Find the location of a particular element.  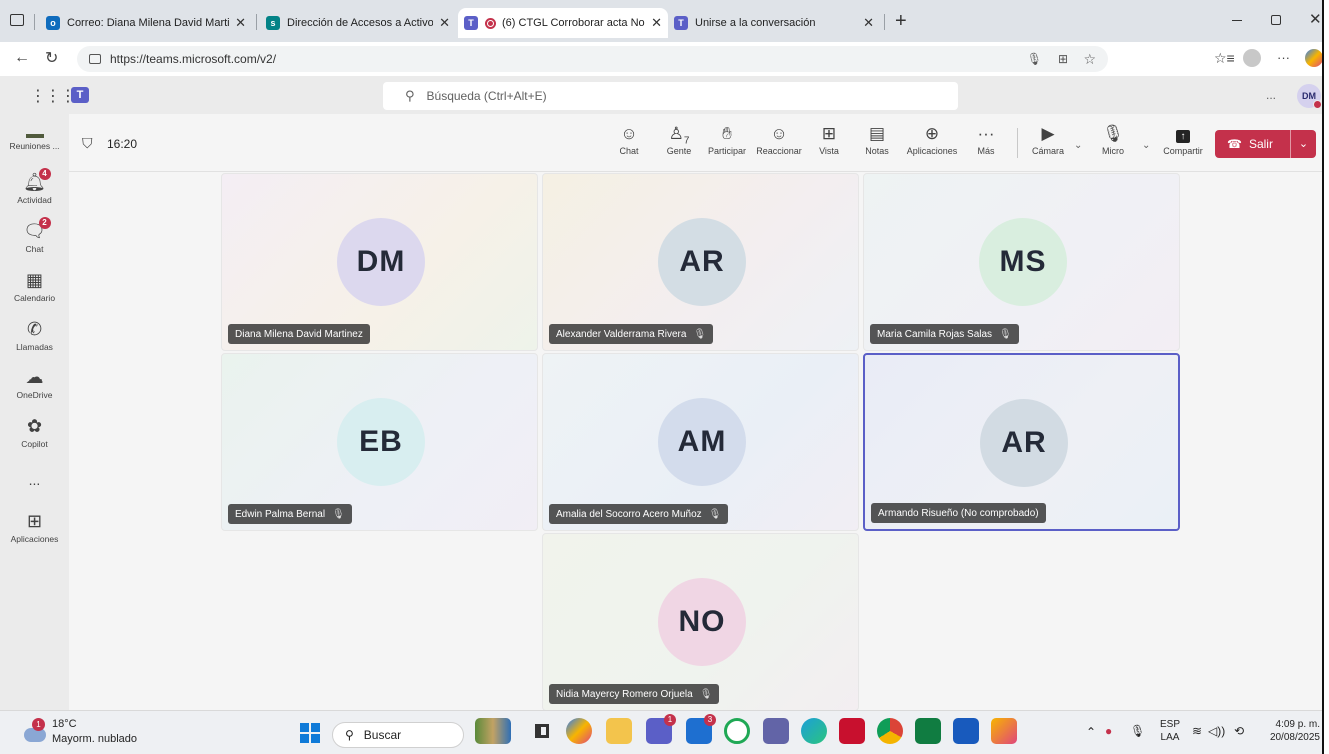

weather-widget: 1 18°C Mayorm. nublado is located at coordinates (82, 734).